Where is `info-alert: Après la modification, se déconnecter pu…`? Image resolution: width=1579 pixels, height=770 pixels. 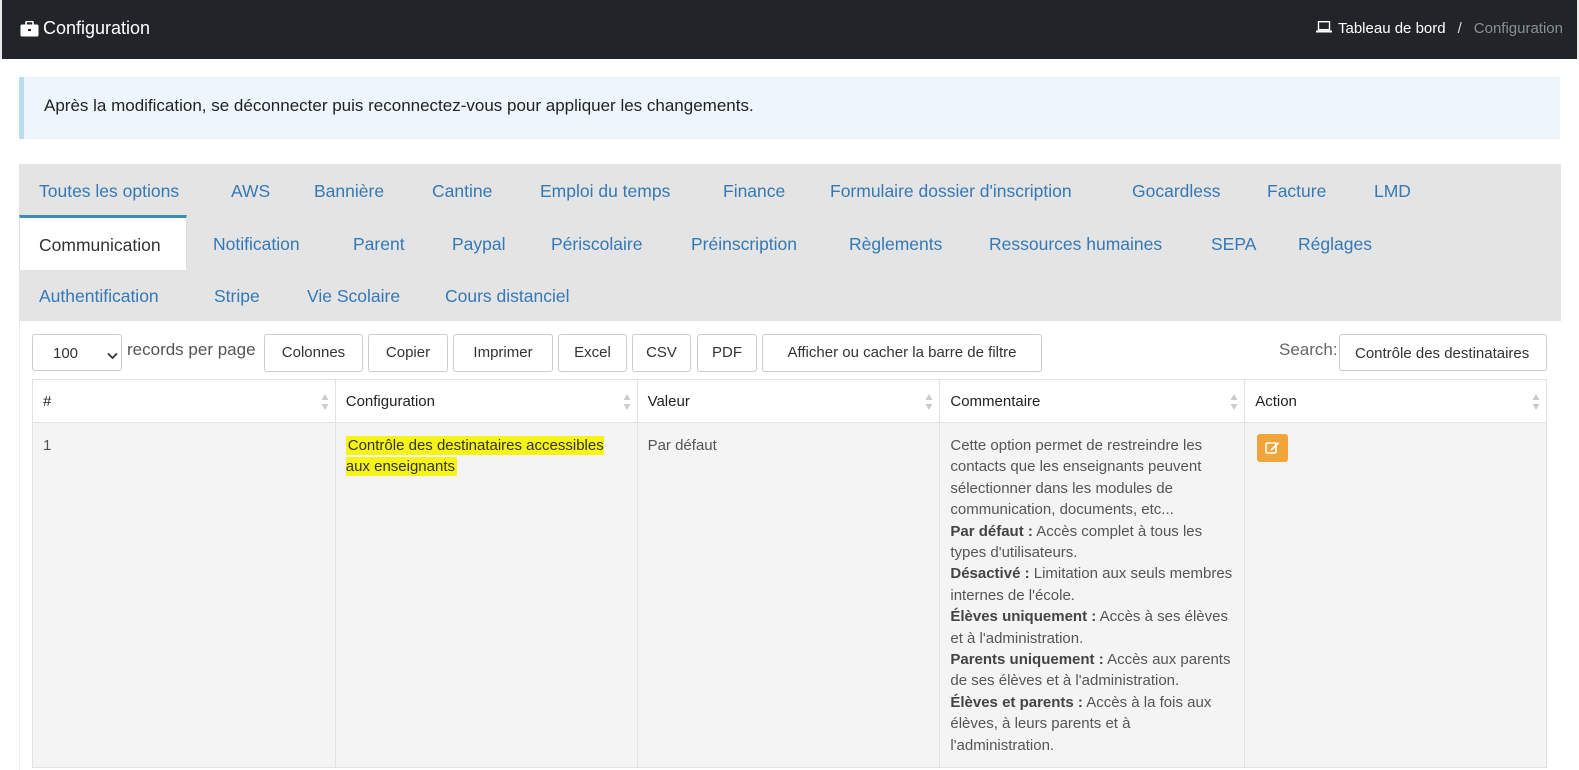
info-alert: Après la modification, se déconnecter pu… is located at coordinates (789, 108).